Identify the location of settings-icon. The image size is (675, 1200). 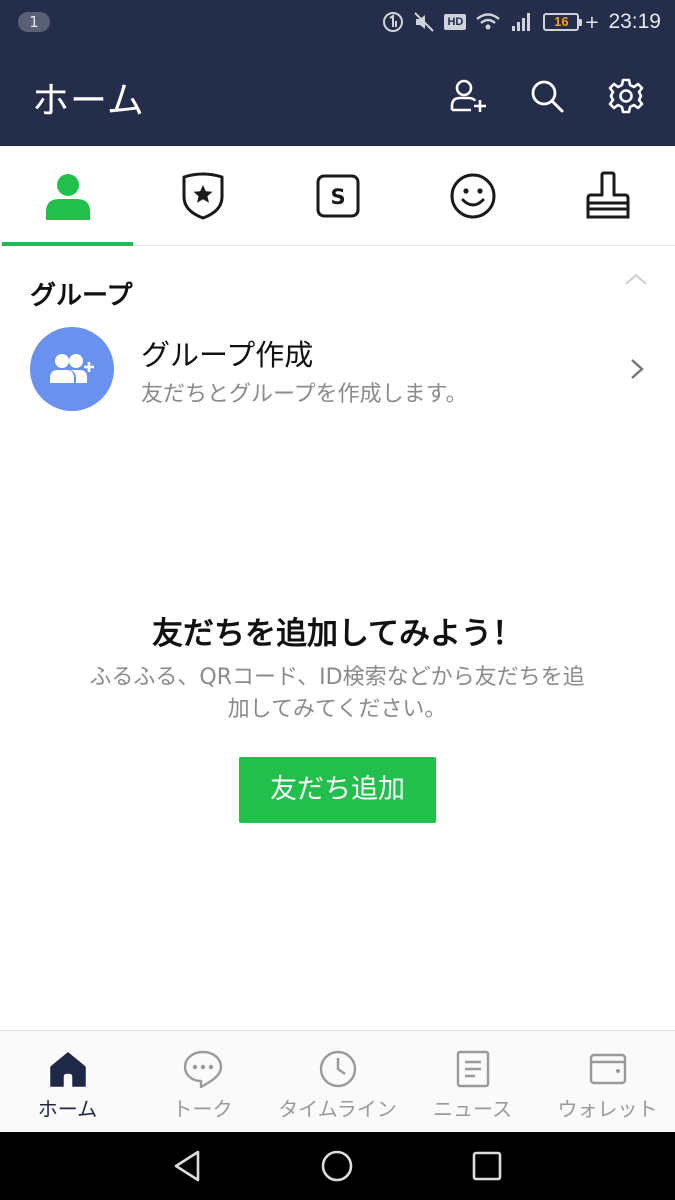
(626, 96).